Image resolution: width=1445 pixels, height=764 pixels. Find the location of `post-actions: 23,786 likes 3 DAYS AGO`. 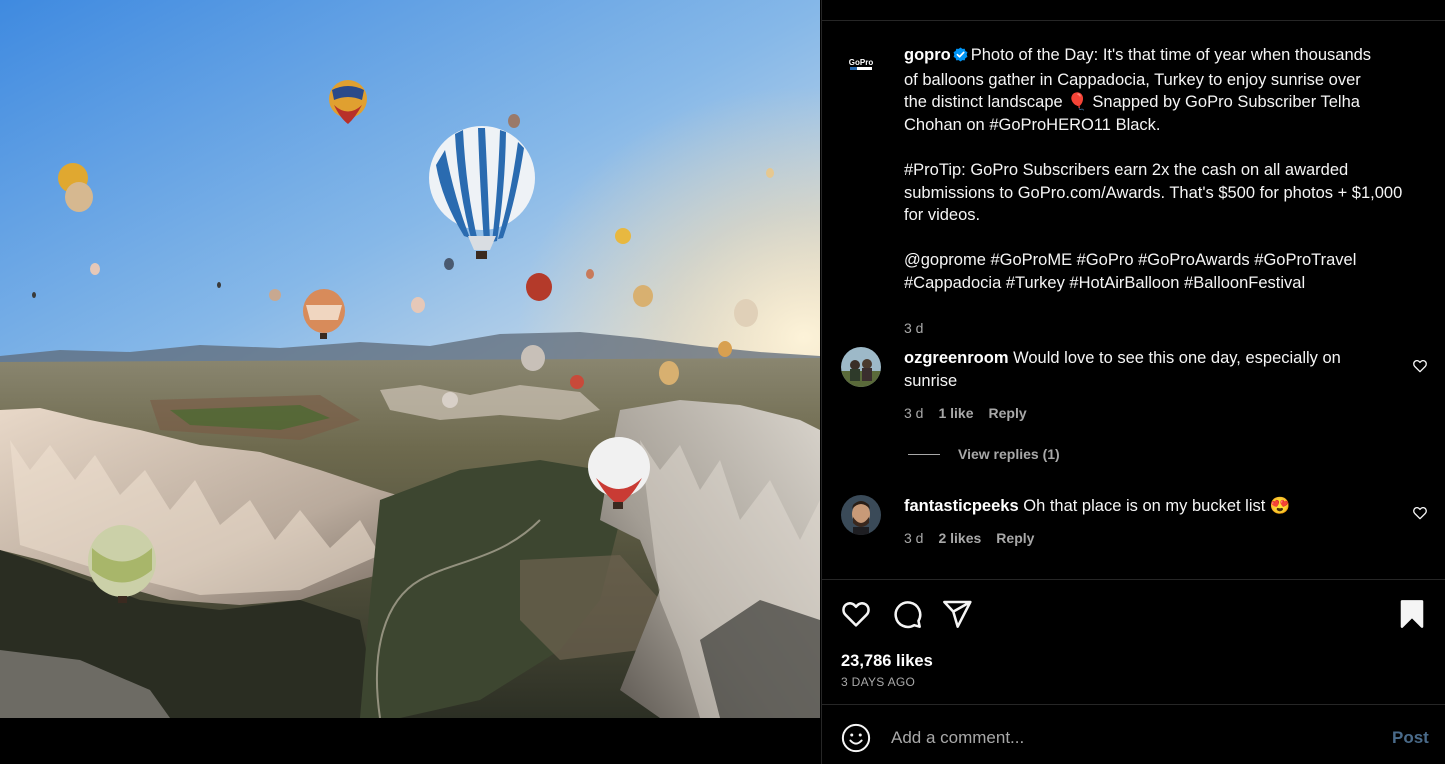

post-actions: 23,786 likes 3 DAYS AGO is located at coordinates (1133, 641).